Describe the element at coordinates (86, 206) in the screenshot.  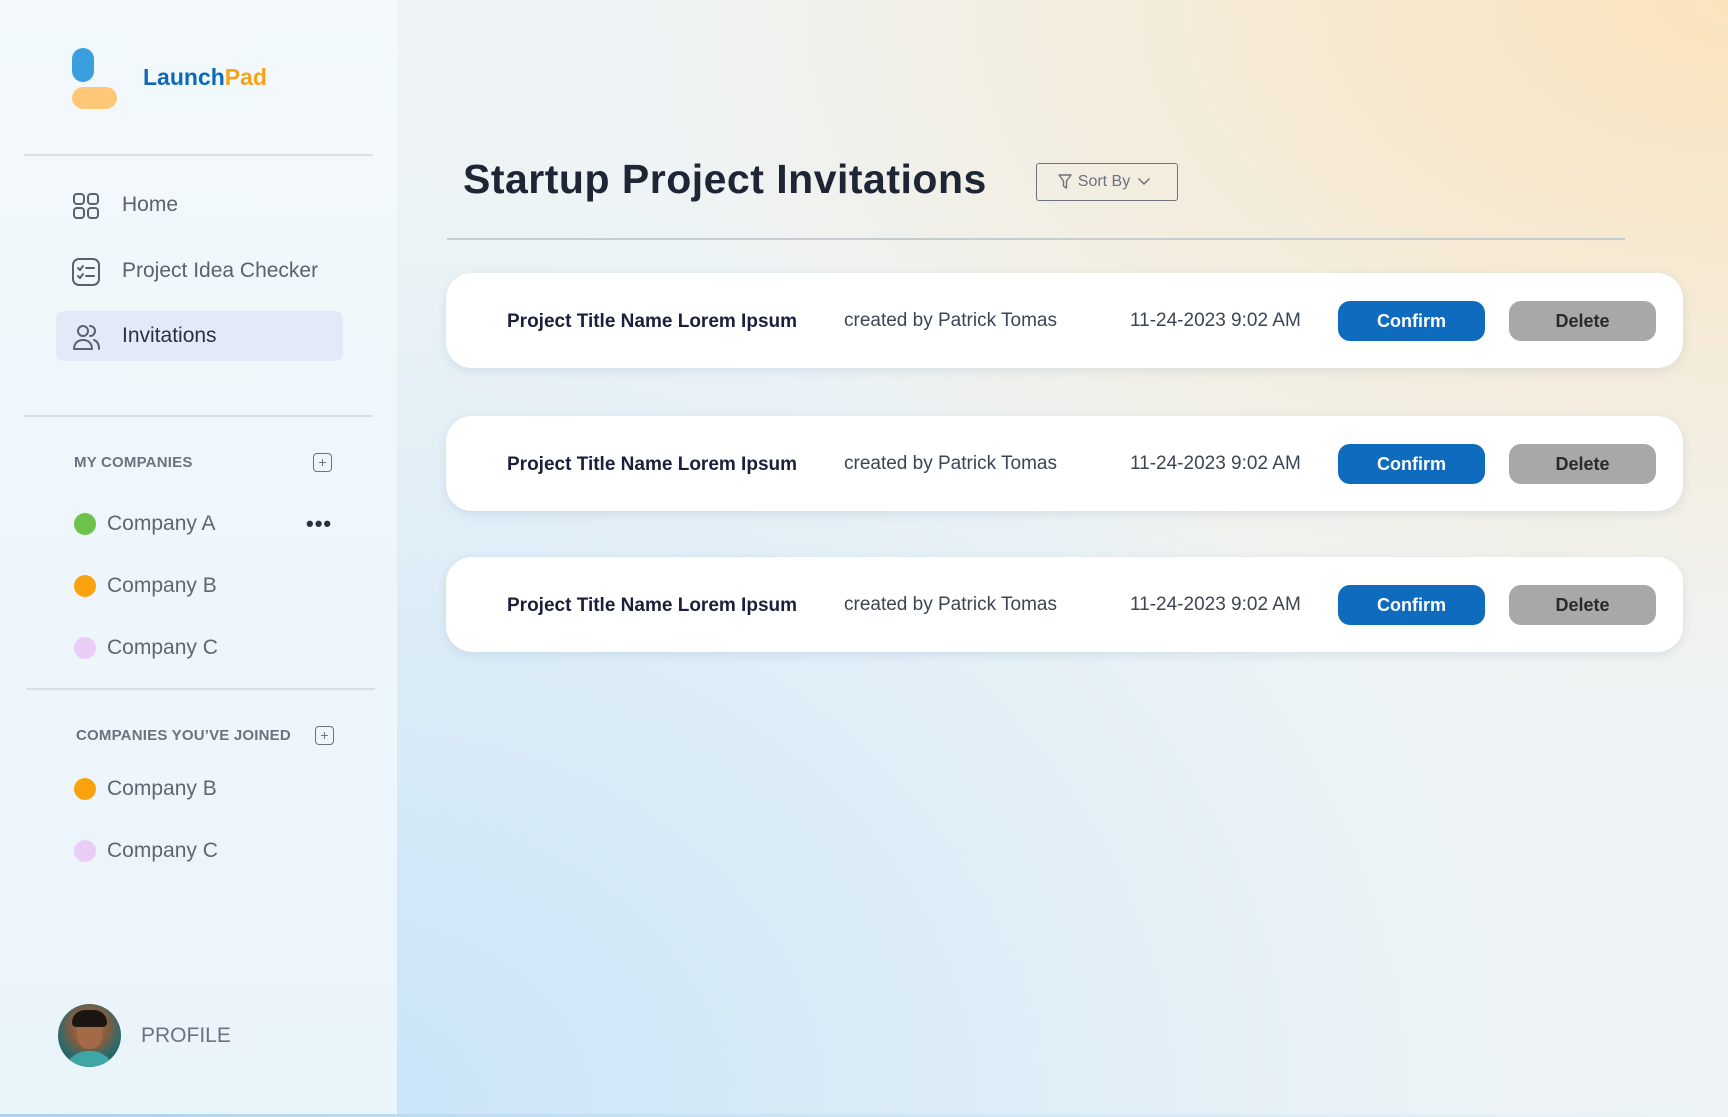
I see `grid-icon` at that location.